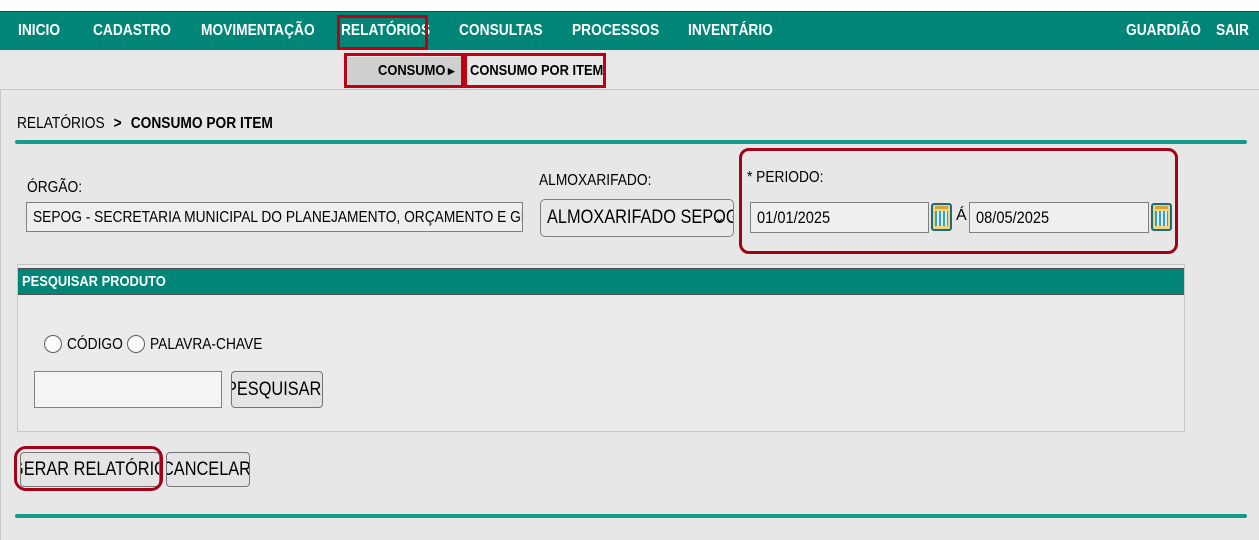  Describe the element at coordinates (208, 469) in the screenshot. I see `cancelar-button: CANCELAR` at that location.